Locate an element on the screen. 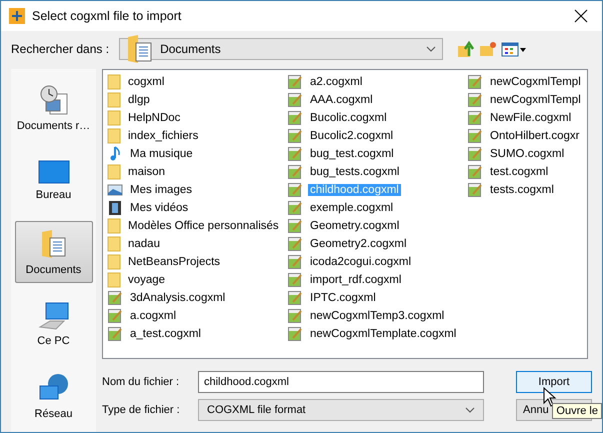  file-type-label: Type de fichier : is located at coordinates (141, 410).